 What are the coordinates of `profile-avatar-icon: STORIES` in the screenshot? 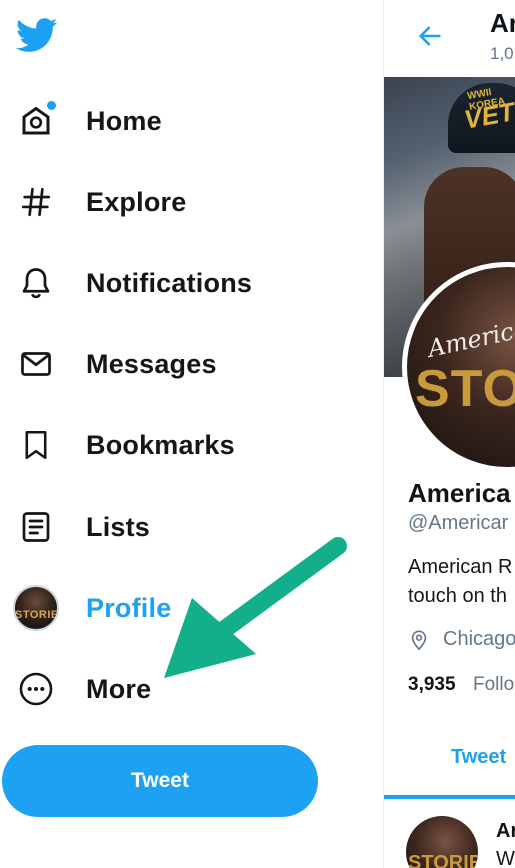 It's located at (36, 608).